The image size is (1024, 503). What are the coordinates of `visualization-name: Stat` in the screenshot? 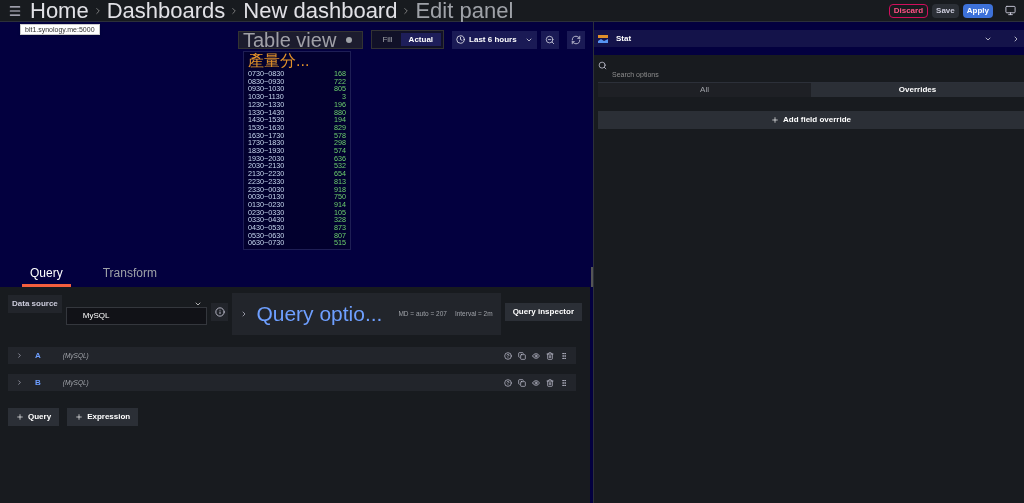 It's located at (624, 38).